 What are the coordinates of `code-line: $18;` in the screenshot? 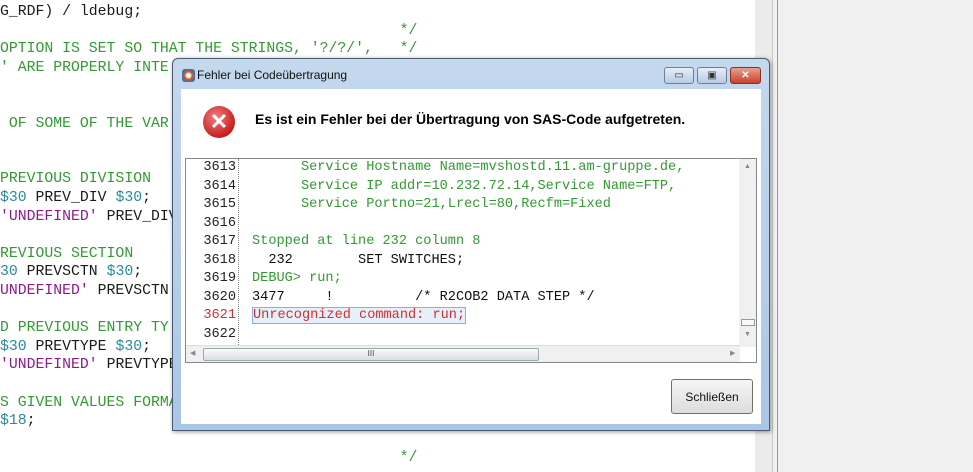 It's located at (18, 421).